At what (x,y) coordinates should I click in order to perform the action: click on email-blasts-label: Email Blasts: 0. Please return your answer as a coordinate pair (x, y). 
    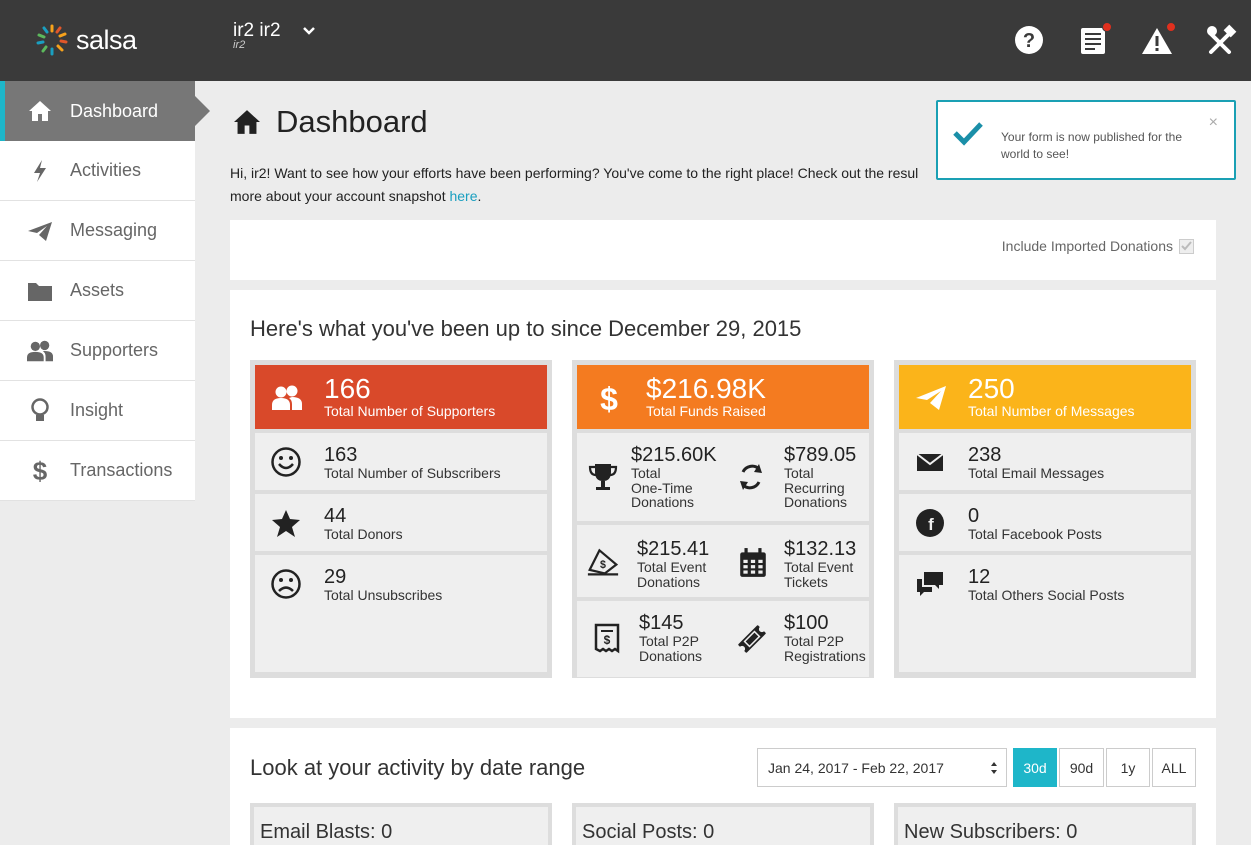
    Looking at the image, I should click on (401, 826).